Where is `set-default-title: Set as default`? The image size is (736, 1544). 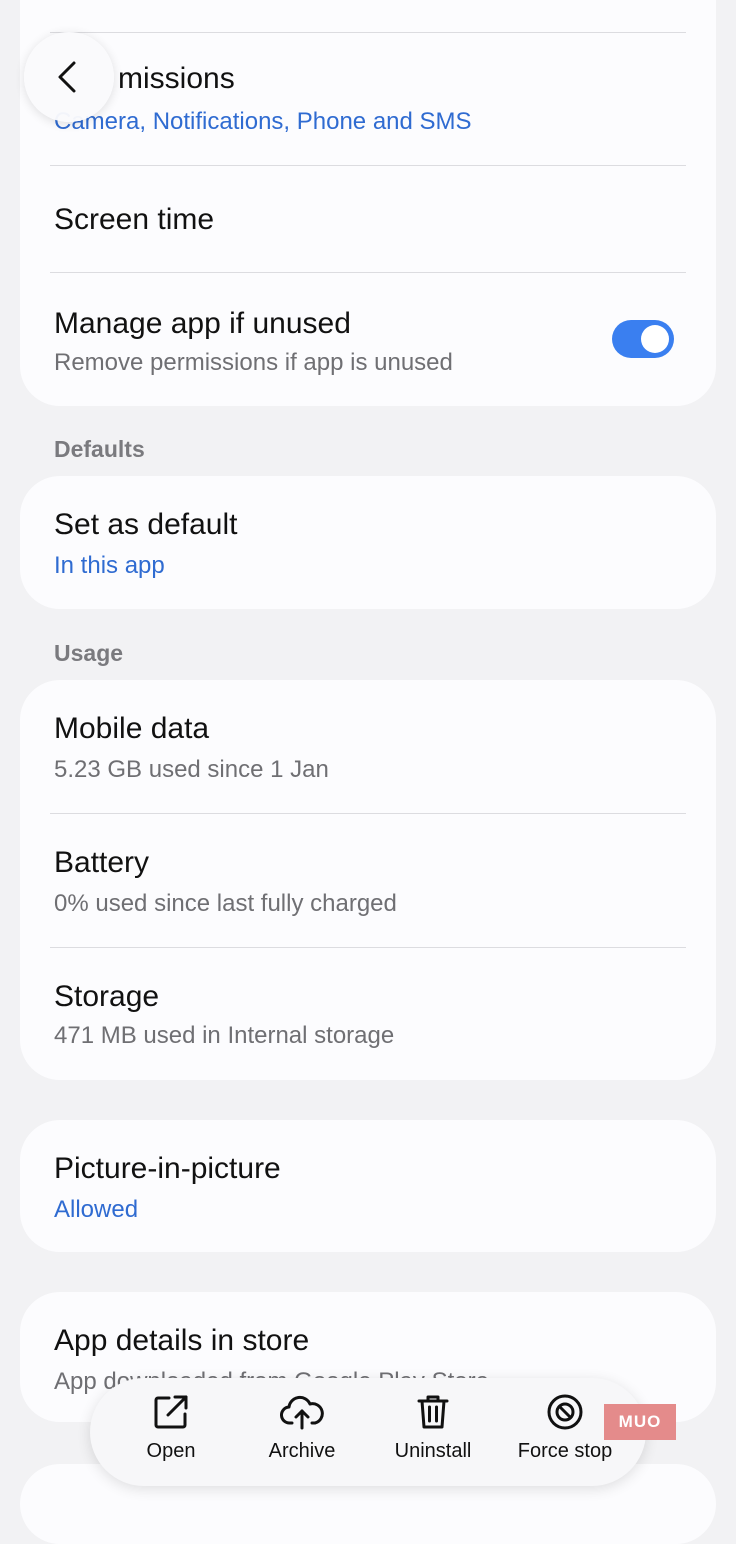 set-default-title: Set as default is located at coordinates (146, 524).